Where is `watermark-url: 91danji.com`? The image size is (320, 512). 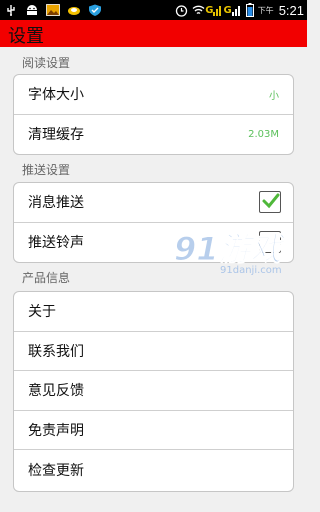 watermark-url: 91danji.com is located at coordinates (251, 270).